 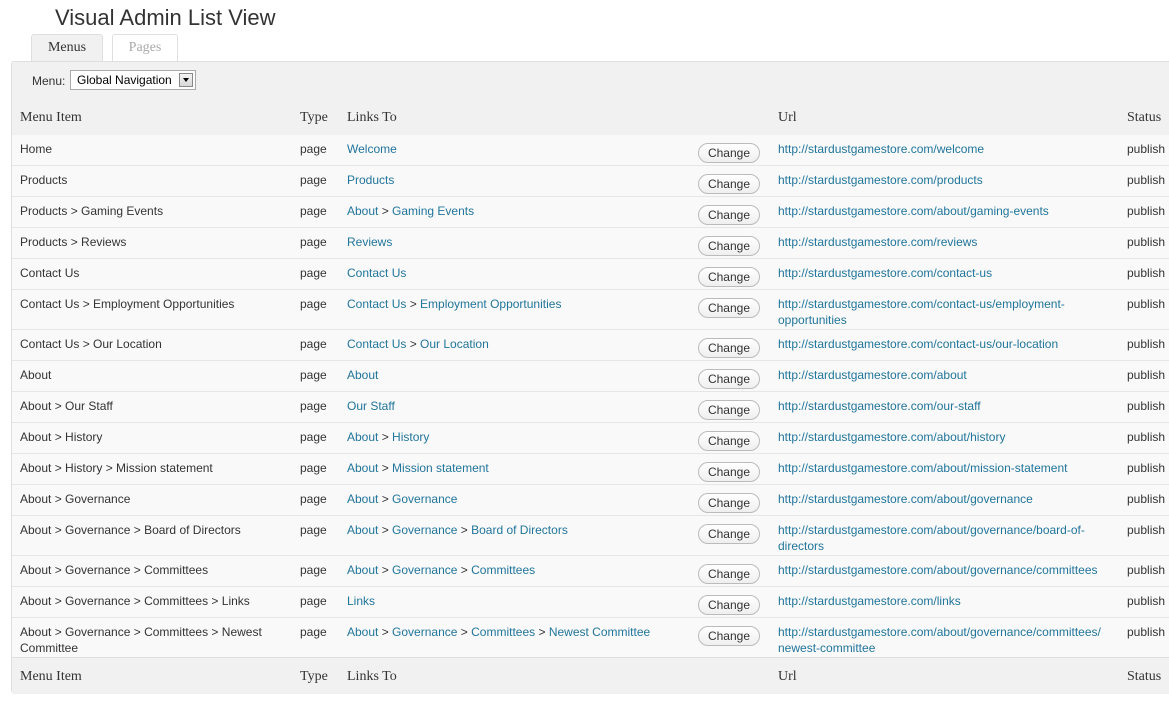 I want to click on links-to-link: Links, so click(x=361, y=601).